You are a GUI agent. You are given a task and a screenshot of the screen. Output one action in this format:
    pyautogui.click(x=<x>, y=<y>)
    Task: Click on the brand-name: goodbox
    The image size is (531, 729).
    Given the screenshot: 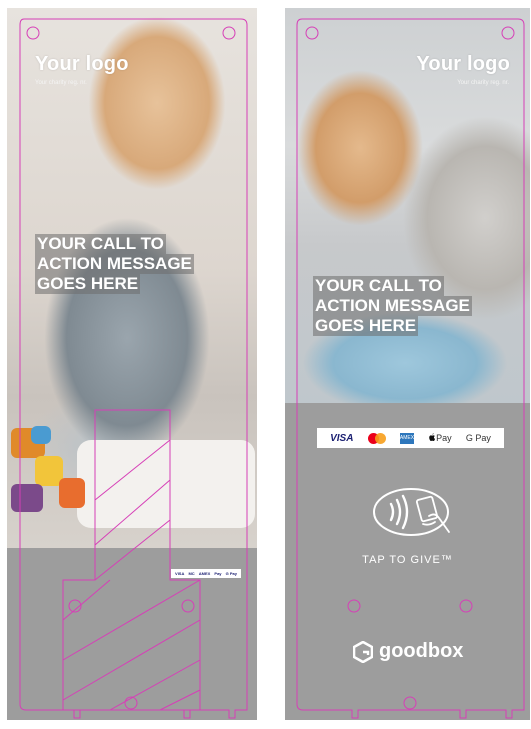 What is the action you would take?
    pyautogui.click(x=421, y=651)
    